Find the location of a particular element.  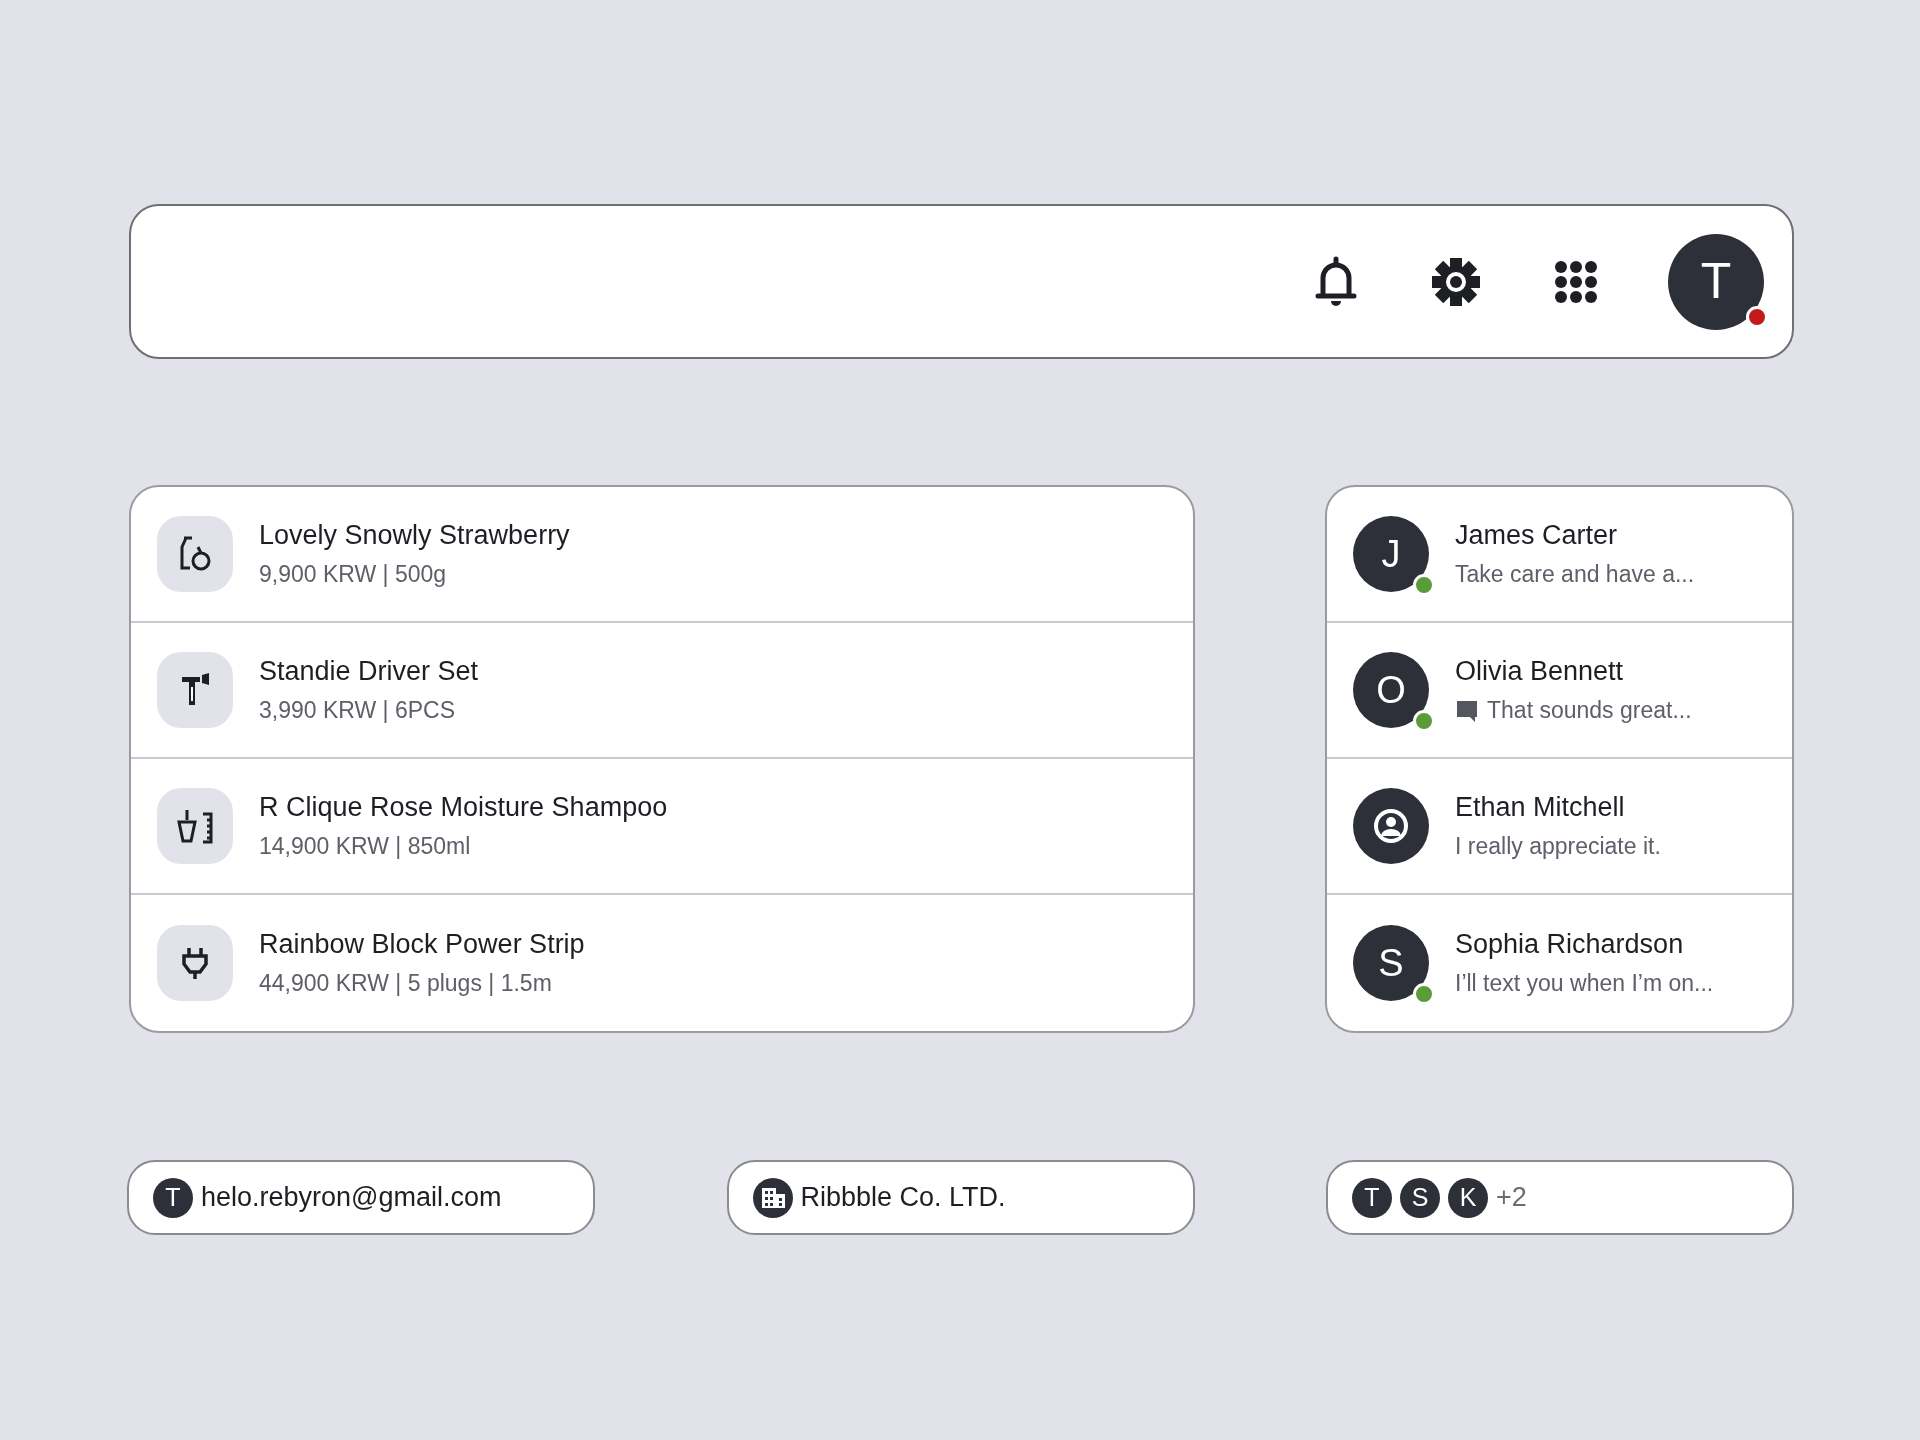

product-name: Lovely Snowly Strawberry is located at coordinates (414, 535).